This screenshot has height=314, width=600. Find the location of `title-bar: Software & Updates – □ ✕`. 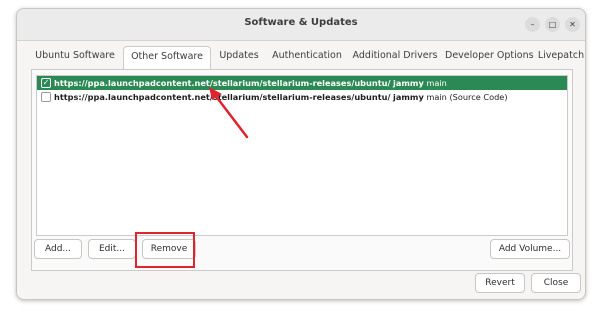

title-bar: Software & Updates – □ ✕ is located at coordinates (301, 25).